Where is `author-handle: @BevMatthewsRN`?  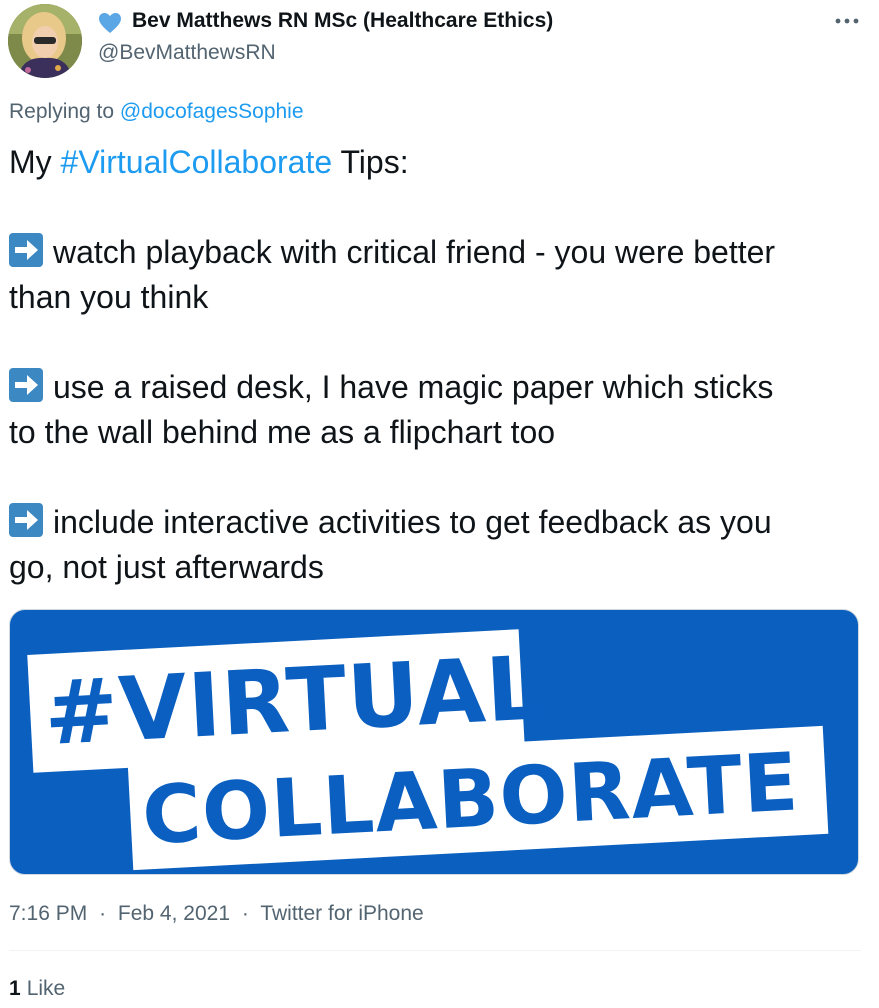 author-handle: @BevMatthewsRN is located at coordinates (187, 53).